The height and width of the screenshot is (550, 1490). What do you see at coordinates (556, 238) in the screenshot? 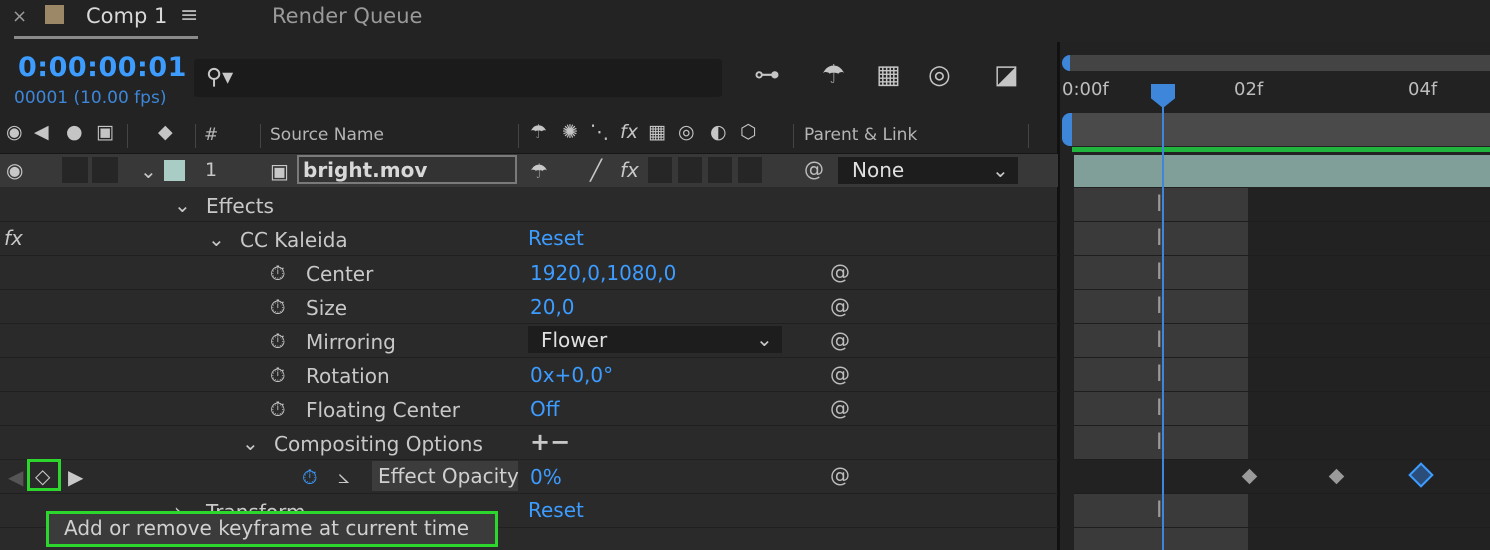
I see `kaleida-reset-link: Reset` at bounding box center [556, 238].